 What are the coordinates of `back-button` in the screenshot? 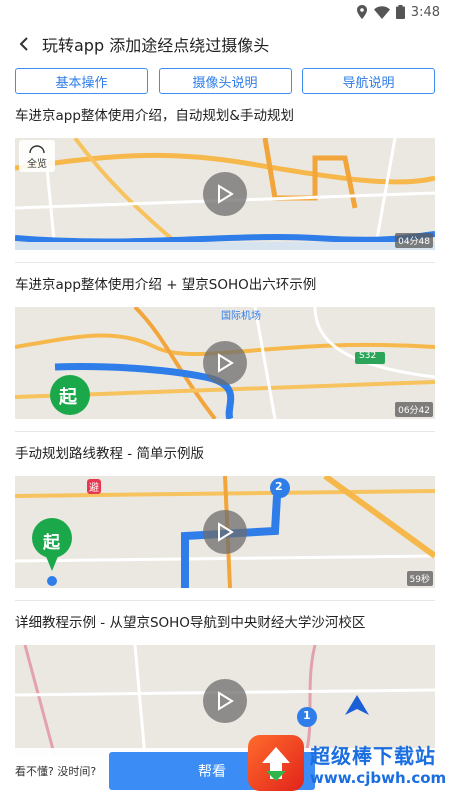 It's located at (24, 44).